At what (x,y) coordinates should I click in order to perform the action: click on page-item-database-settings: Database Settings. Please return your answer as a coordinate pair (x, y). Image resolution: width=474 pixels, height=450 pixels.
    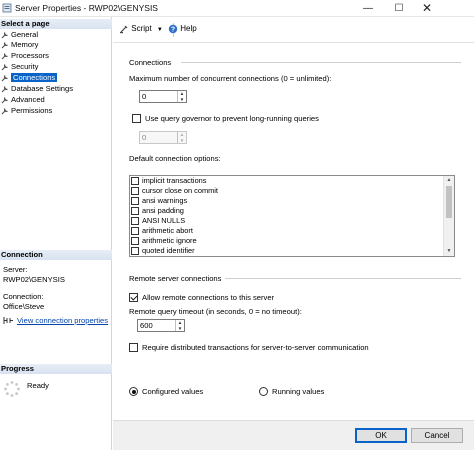
    Looking at the image, I should click on (51, 89).